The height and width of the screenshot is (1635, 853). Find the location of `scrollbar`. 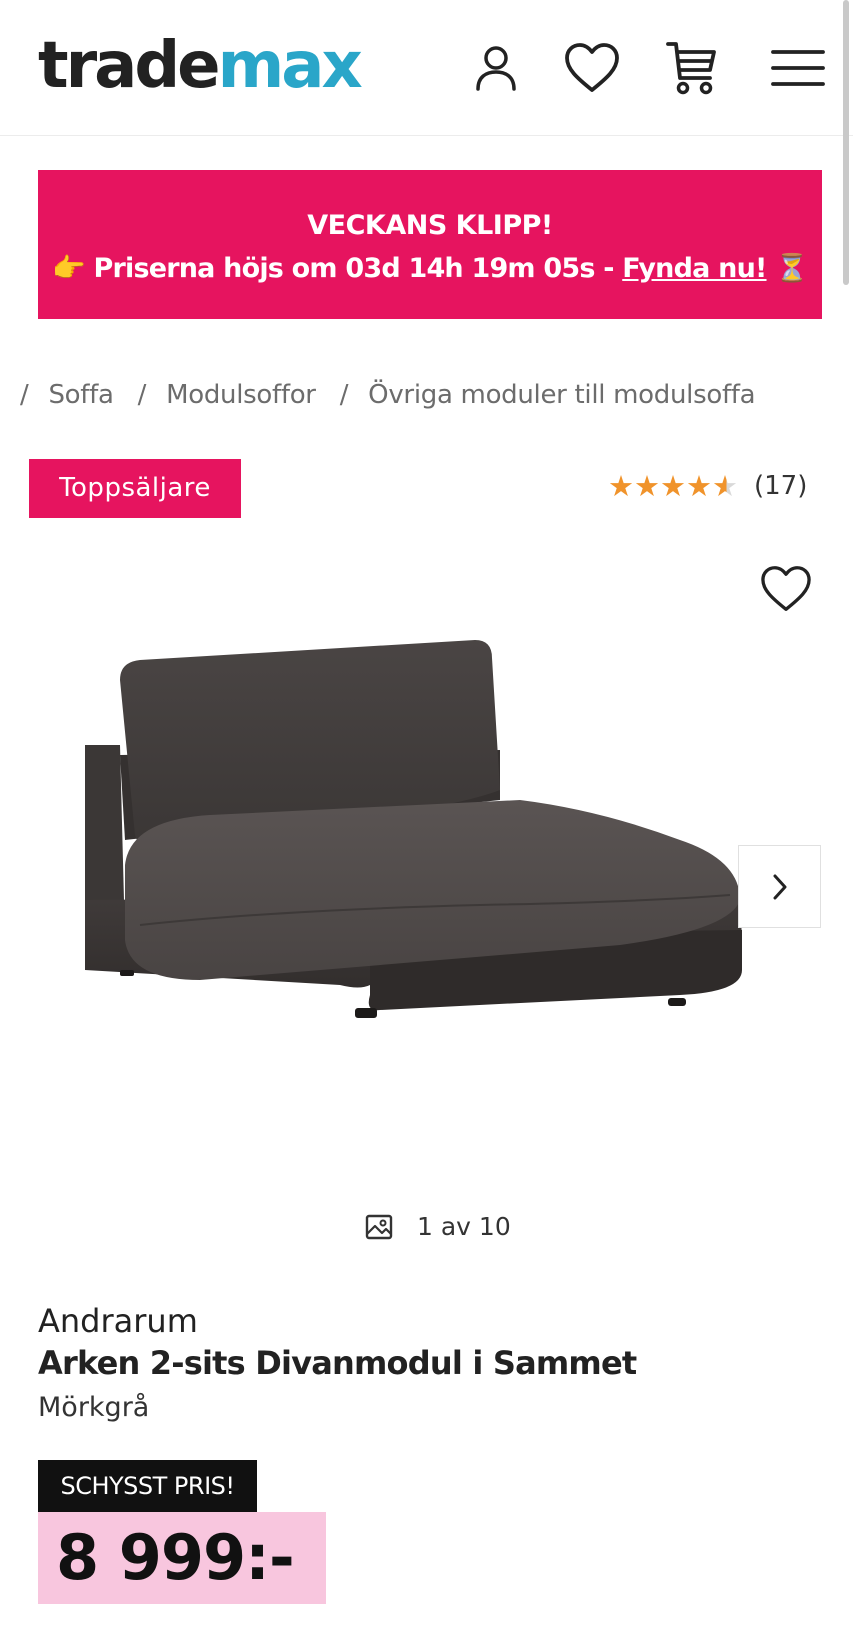

scrollbar is located at coordinates (846, 142).